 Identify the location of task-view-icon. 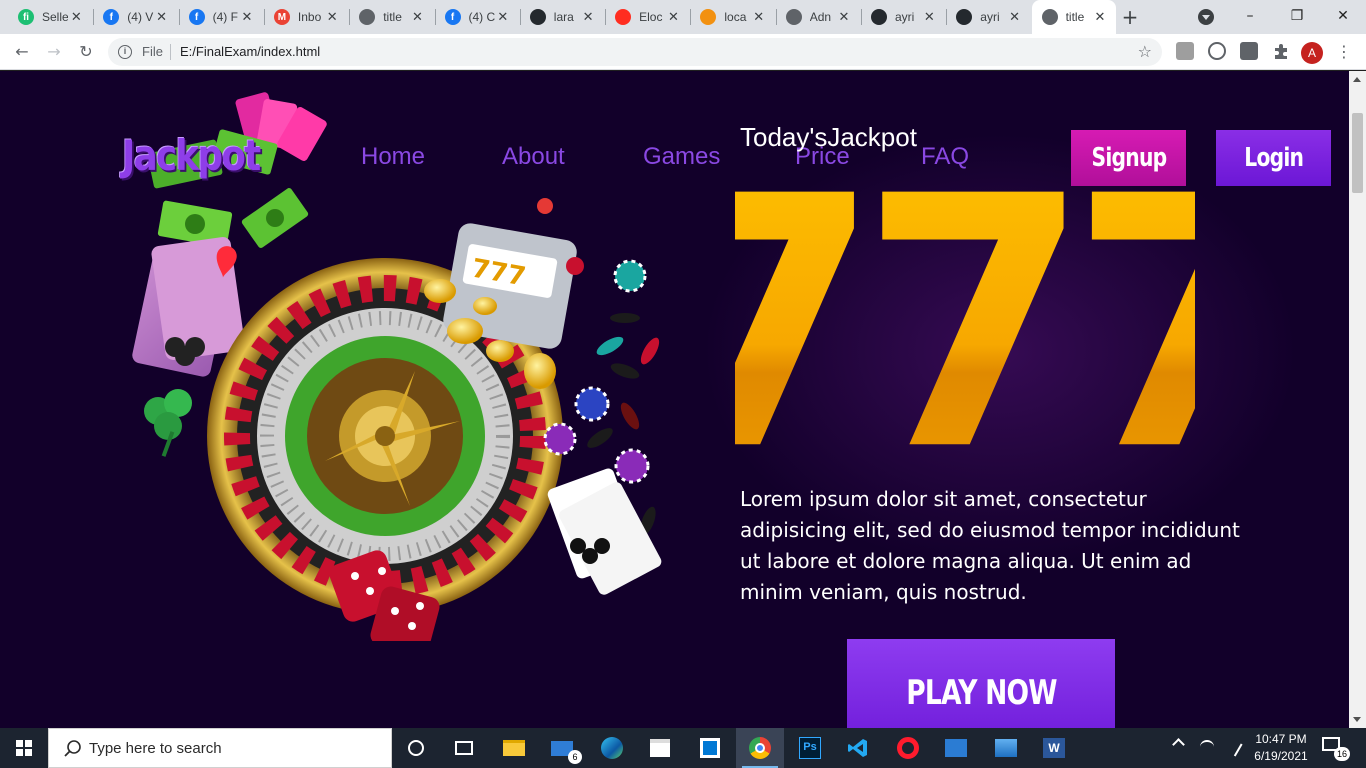
(464, 748).